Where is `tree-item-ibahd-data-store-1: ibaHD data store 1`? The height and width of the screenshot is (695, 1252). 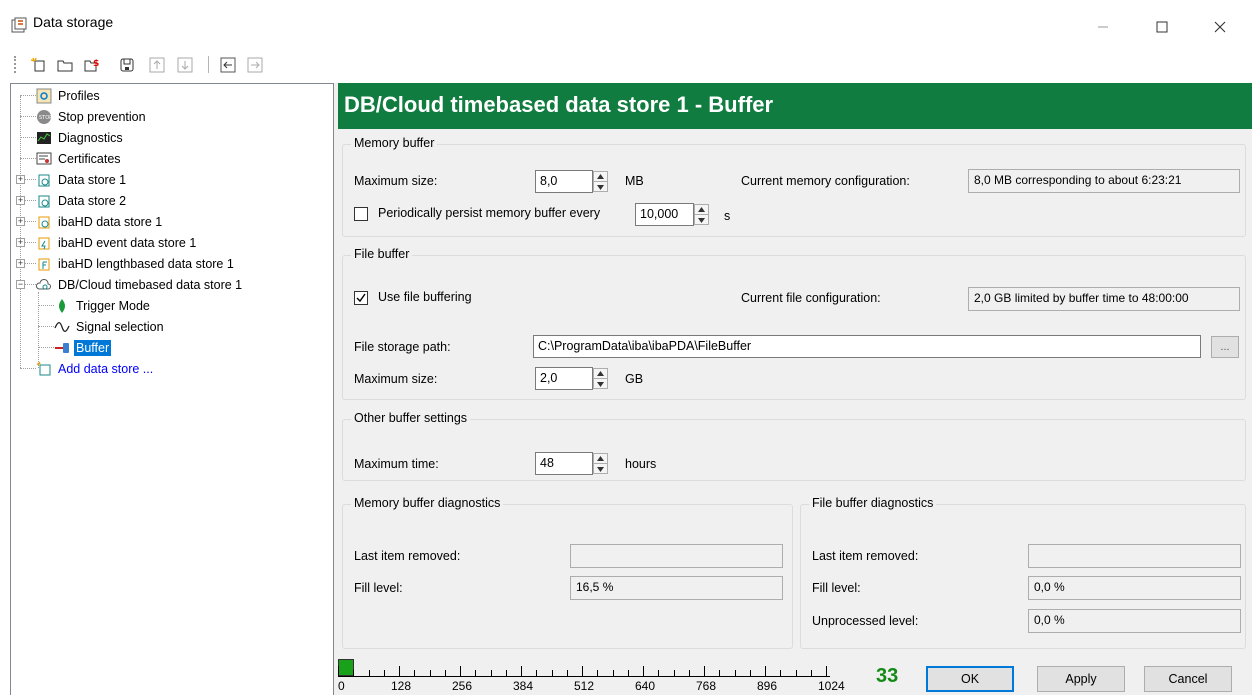 tree-item-ibahd-data-store-1: ibaHD data store 1 is located at coordinates (100, 221).